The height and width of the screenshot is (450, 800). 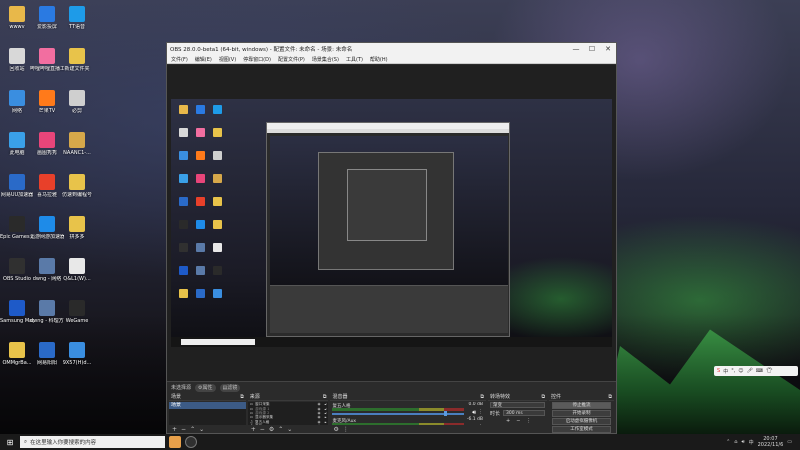 I want to click on channel-menu-icon: ⋮, so click(x=480, y=412).